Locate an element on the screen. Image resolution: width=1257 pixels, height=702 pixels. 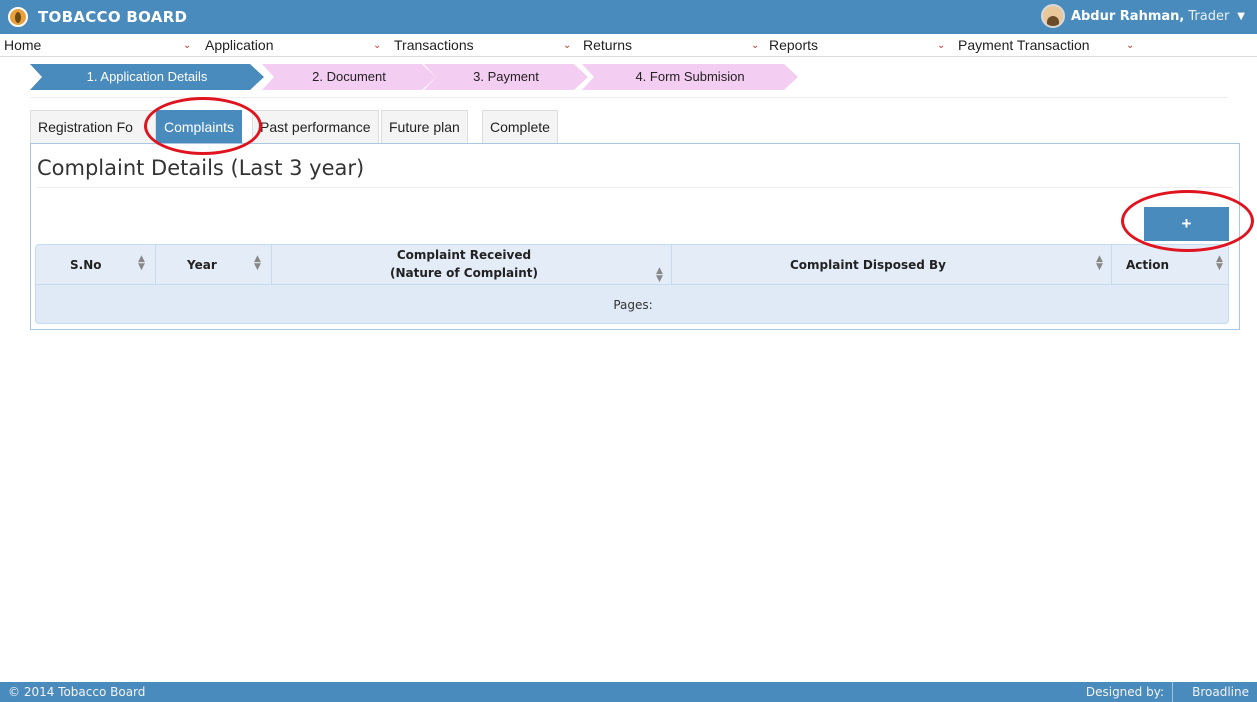
vendor-link: Broadline is located at coordinates (1220, 692).